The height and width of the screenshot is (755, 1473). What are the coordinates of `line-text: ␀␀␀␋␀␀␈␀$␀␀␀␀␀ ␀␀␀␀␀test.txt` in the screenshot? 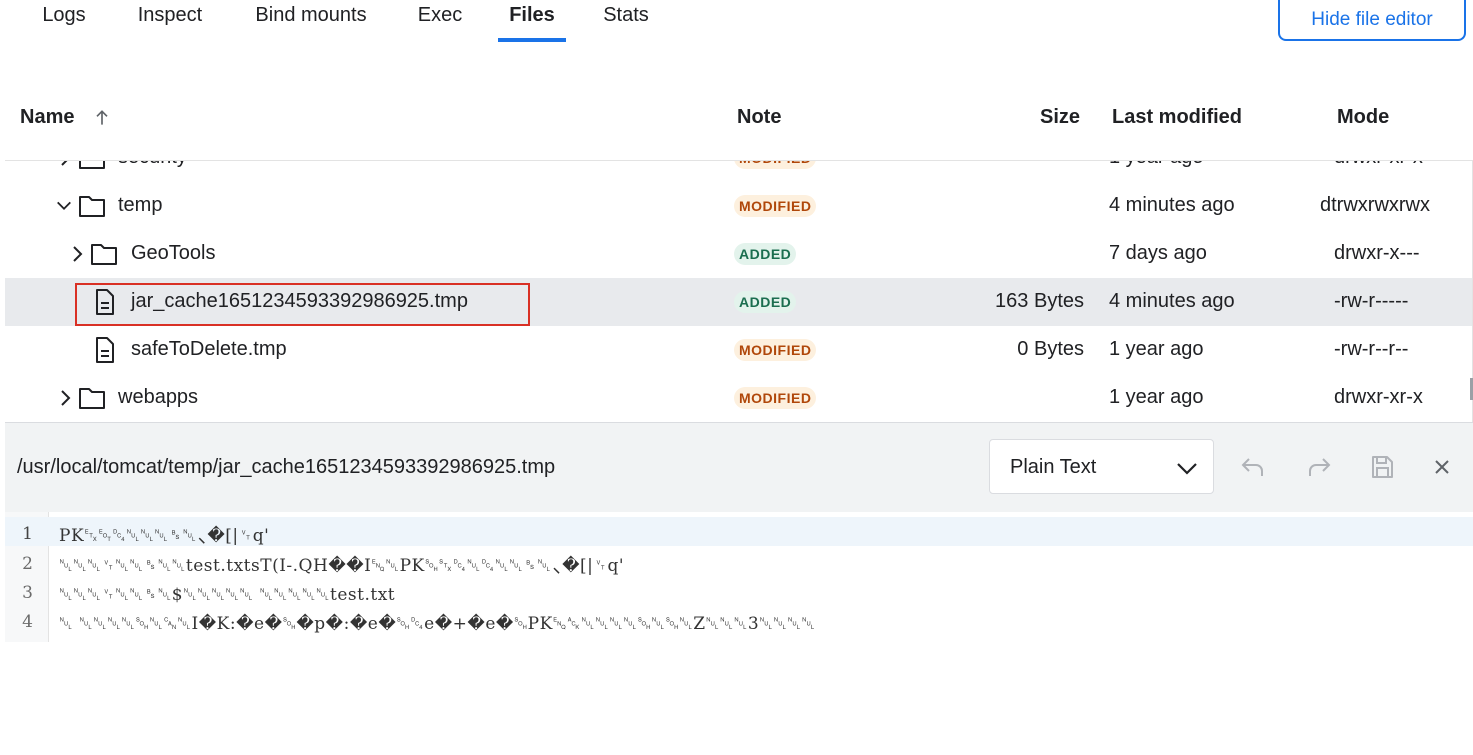 It's located at (227, 595).